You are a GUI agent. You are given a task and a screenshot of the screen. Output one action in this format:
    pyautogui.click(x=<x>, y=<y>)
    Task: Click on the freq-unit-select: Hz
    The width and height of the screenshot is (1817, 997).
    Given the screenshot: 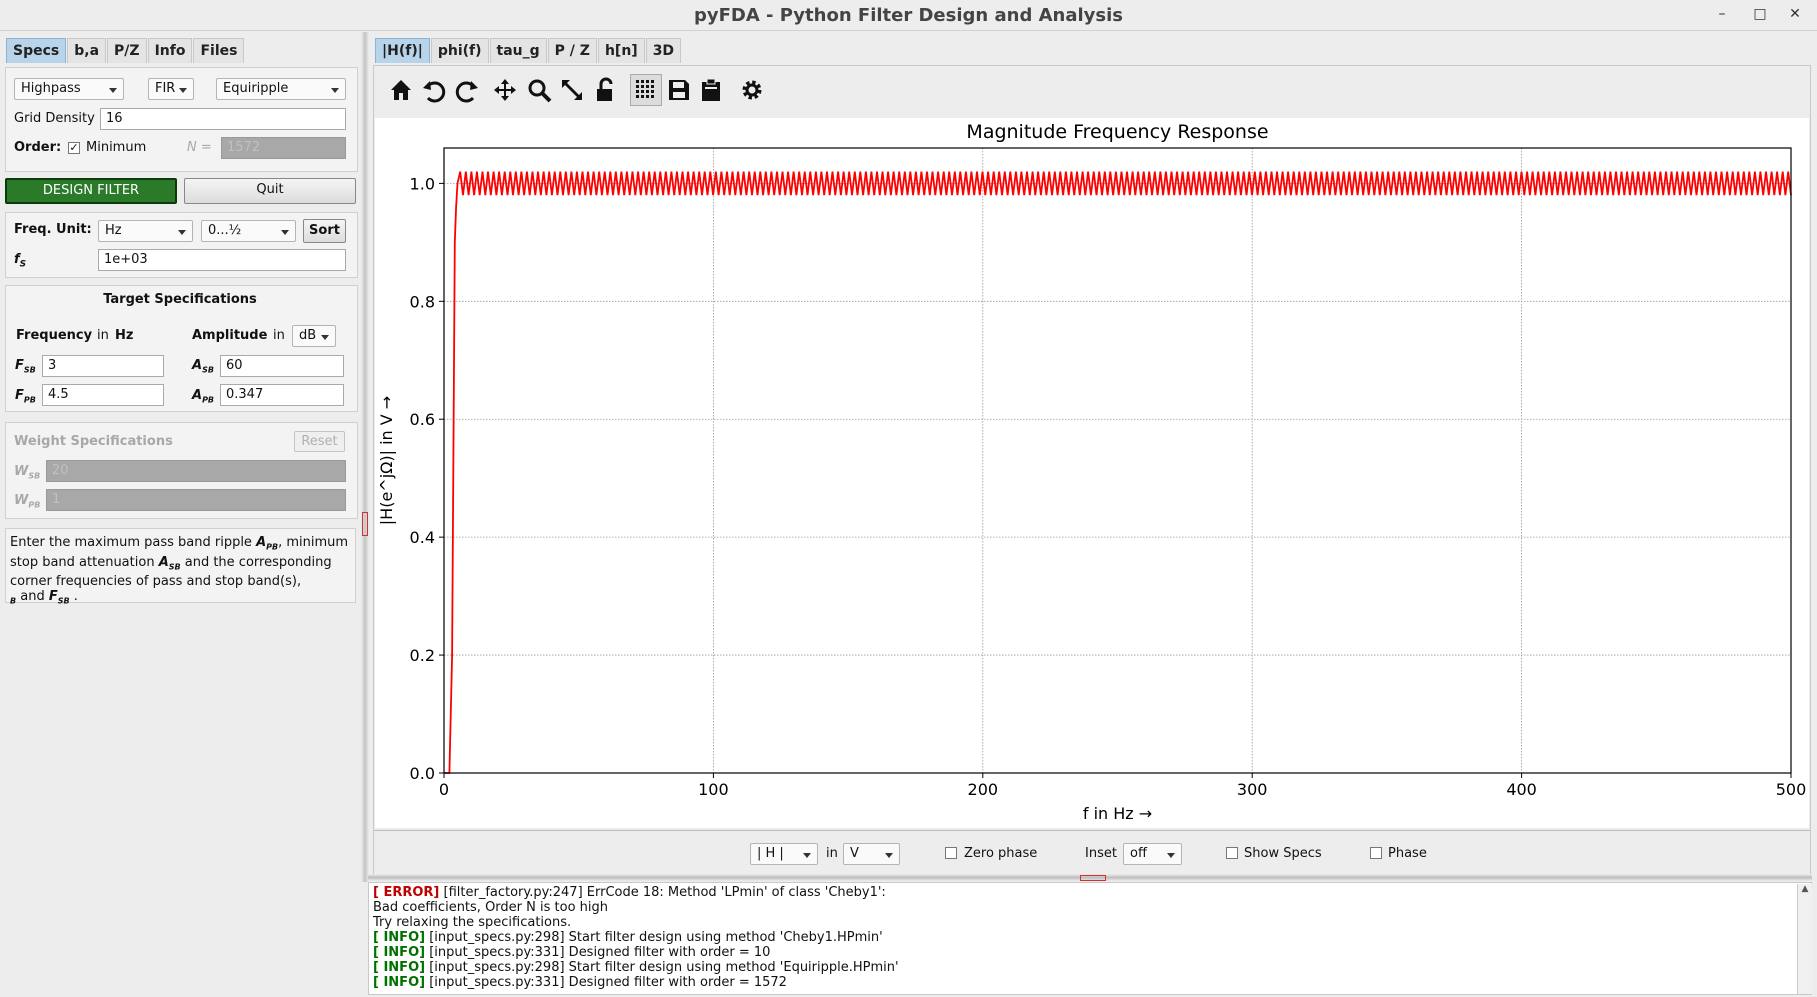 What is the action you would take?
    pyautogui.click(x=145, y=231)
    